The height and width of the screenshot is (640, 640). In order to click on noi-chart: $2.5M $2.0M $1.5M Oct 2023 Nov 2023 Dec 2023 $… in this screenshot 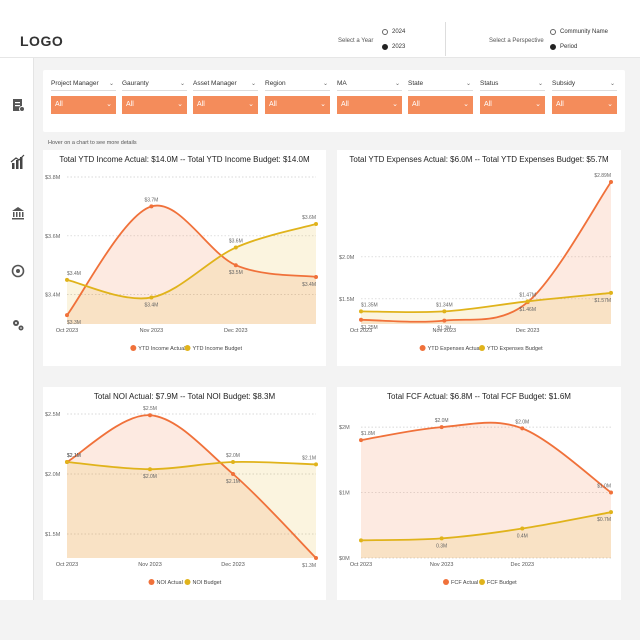, I will do `click(181, 496)`.